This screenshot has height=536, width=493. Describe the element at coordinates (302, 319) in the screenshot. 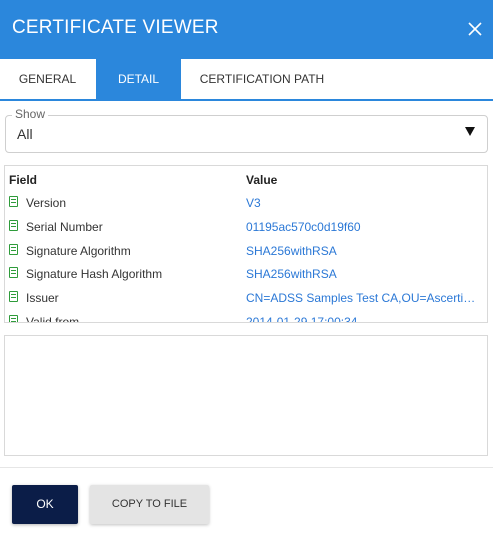

I see `field-value: 2014-01-29 17:00:34` at that location.